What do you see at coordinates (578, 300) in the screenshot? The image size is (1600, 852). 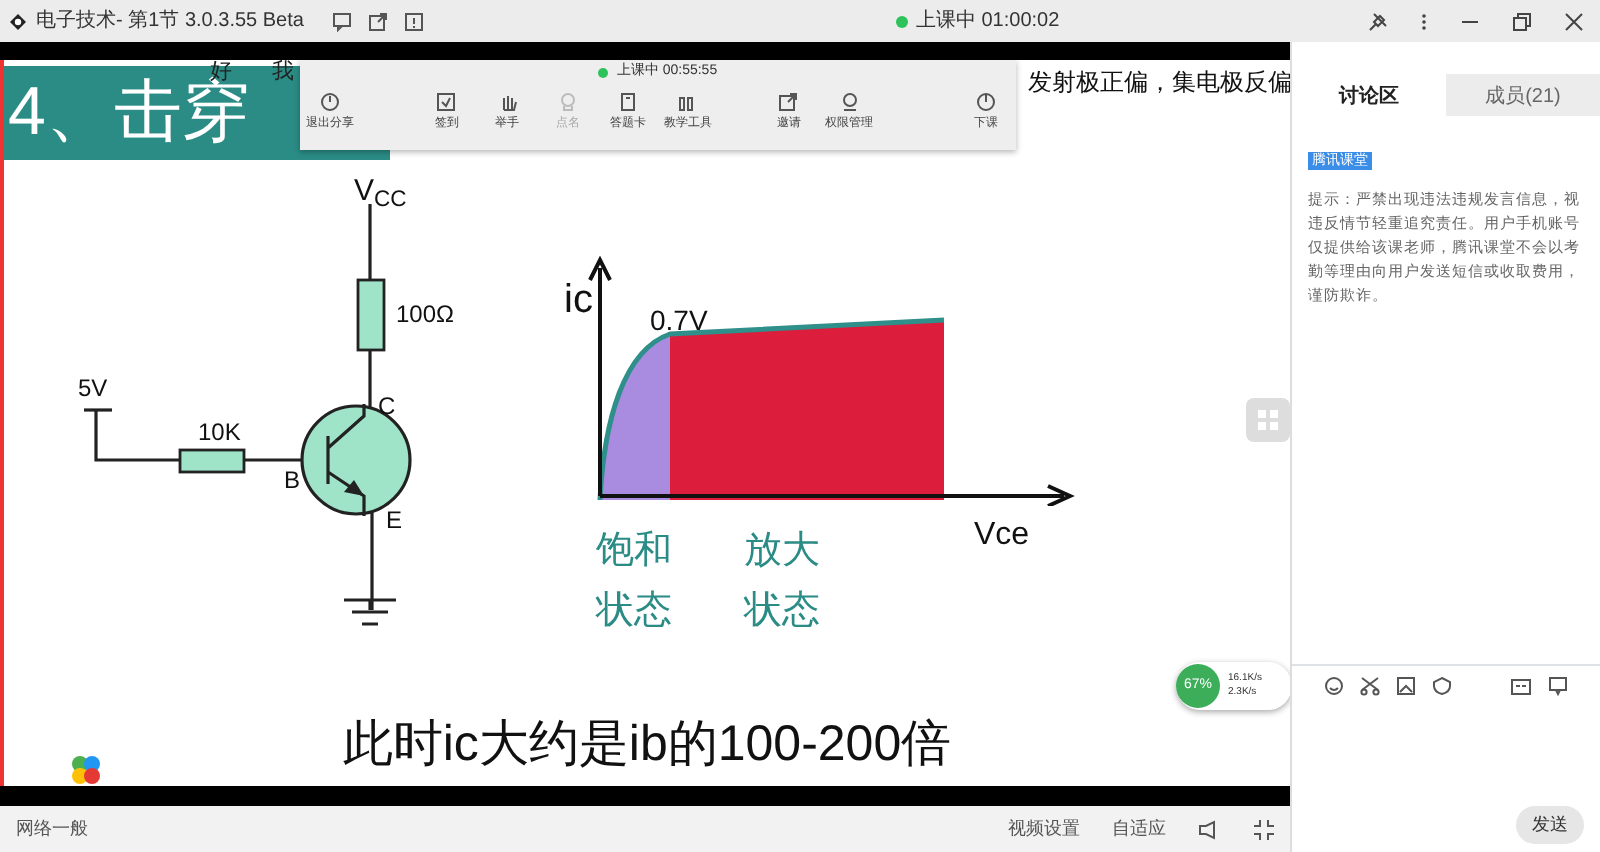 I see `graph-label: ic` at bounding box center [578, 300].